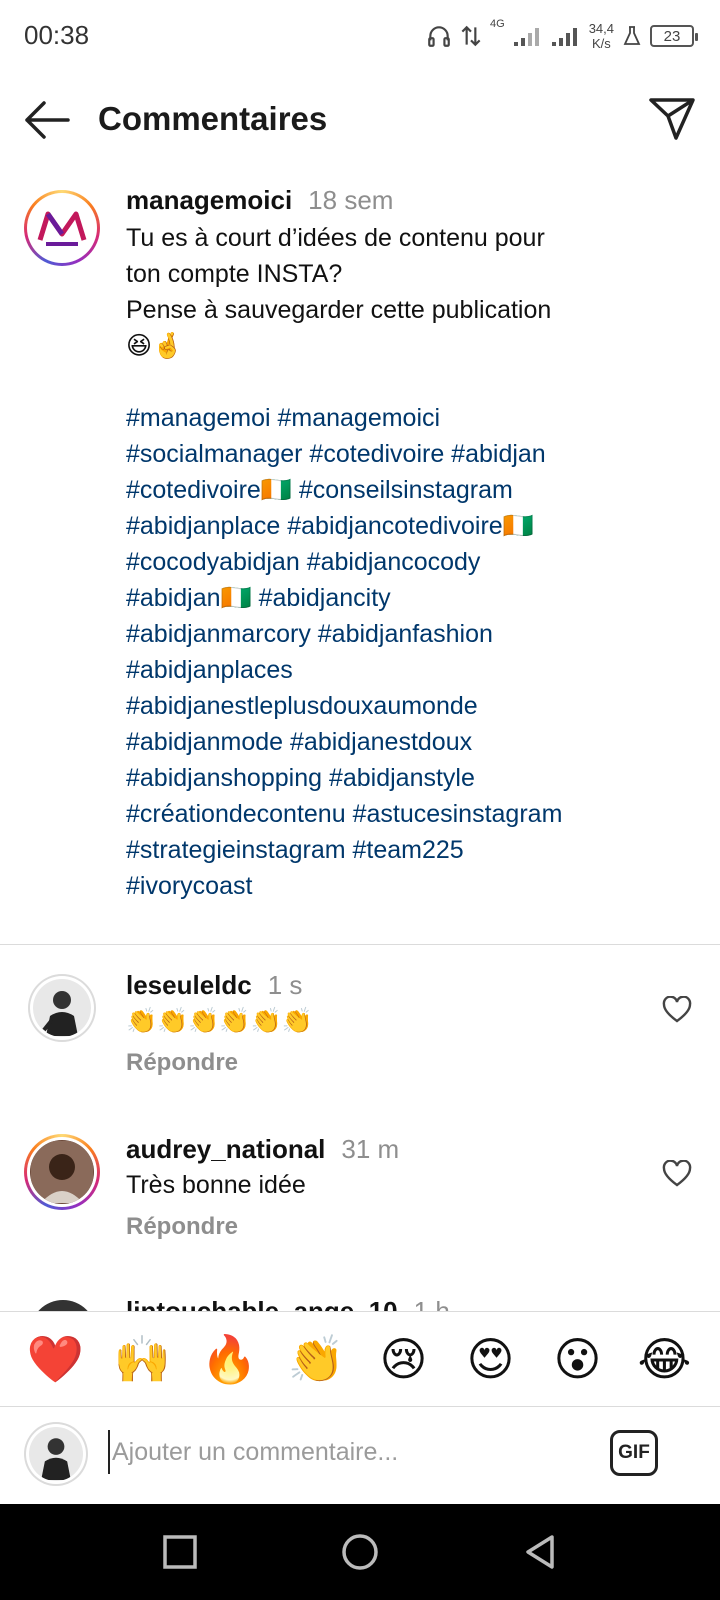  What do you see at coordinates (497, 24) in the screenshot?
I see `network-type: 4G` at bounding box center [497, 24].